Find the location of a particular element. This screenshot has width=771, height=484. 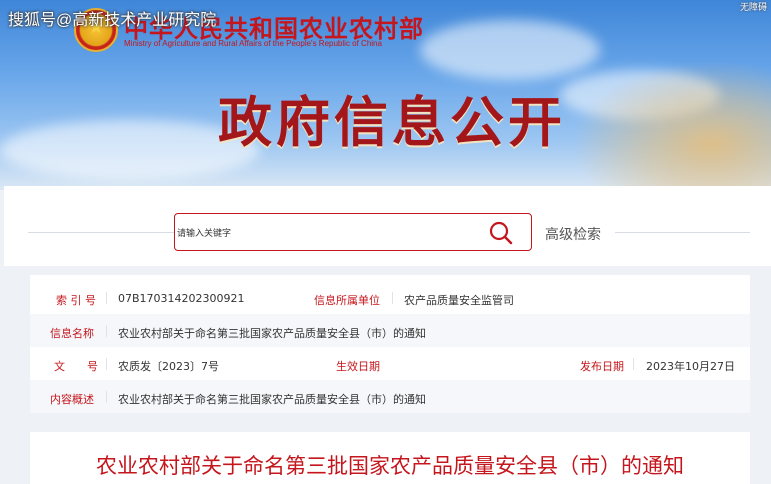

doc-number-value: 农质发〔2023〕7号 is located at coordinates (168, 366).